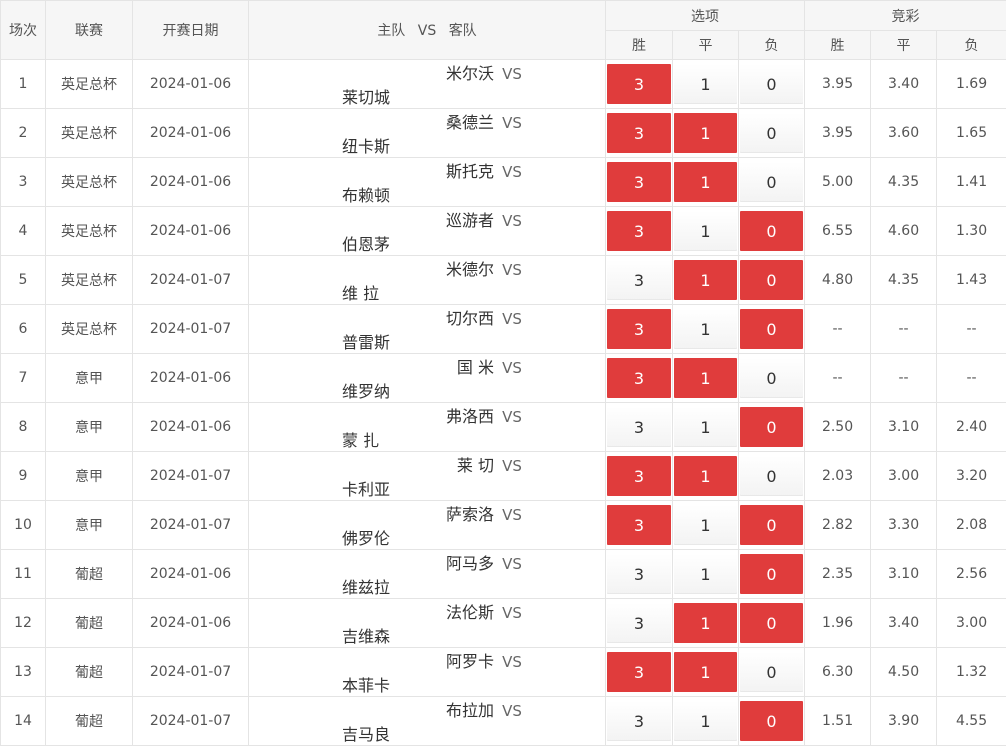  Describe the element at coordinates (706, 45) in the screenshot. I see `header-opt-draw: 平` at that location.